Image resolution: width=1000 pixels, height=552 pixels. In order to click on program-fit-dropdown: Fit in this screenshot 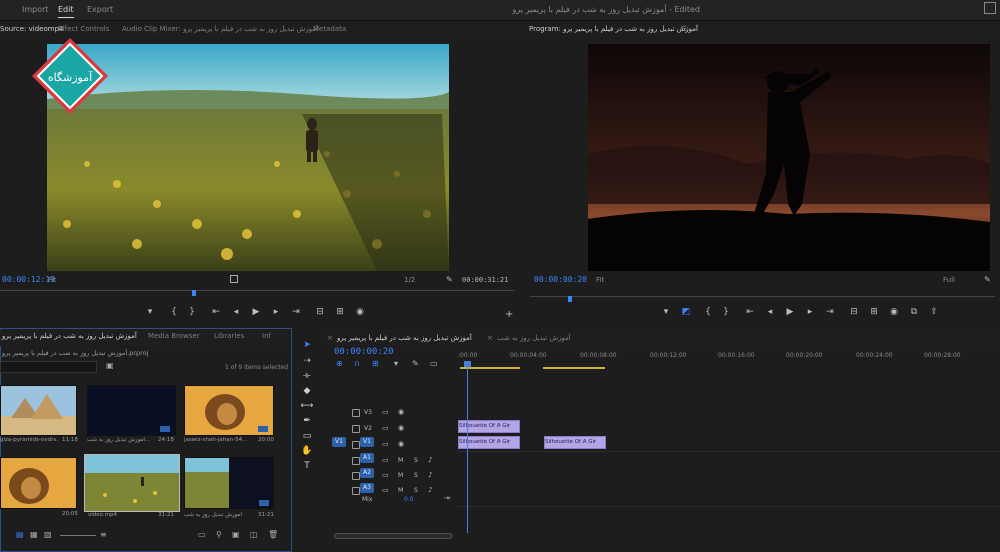, I will do `click(600, 280)`.